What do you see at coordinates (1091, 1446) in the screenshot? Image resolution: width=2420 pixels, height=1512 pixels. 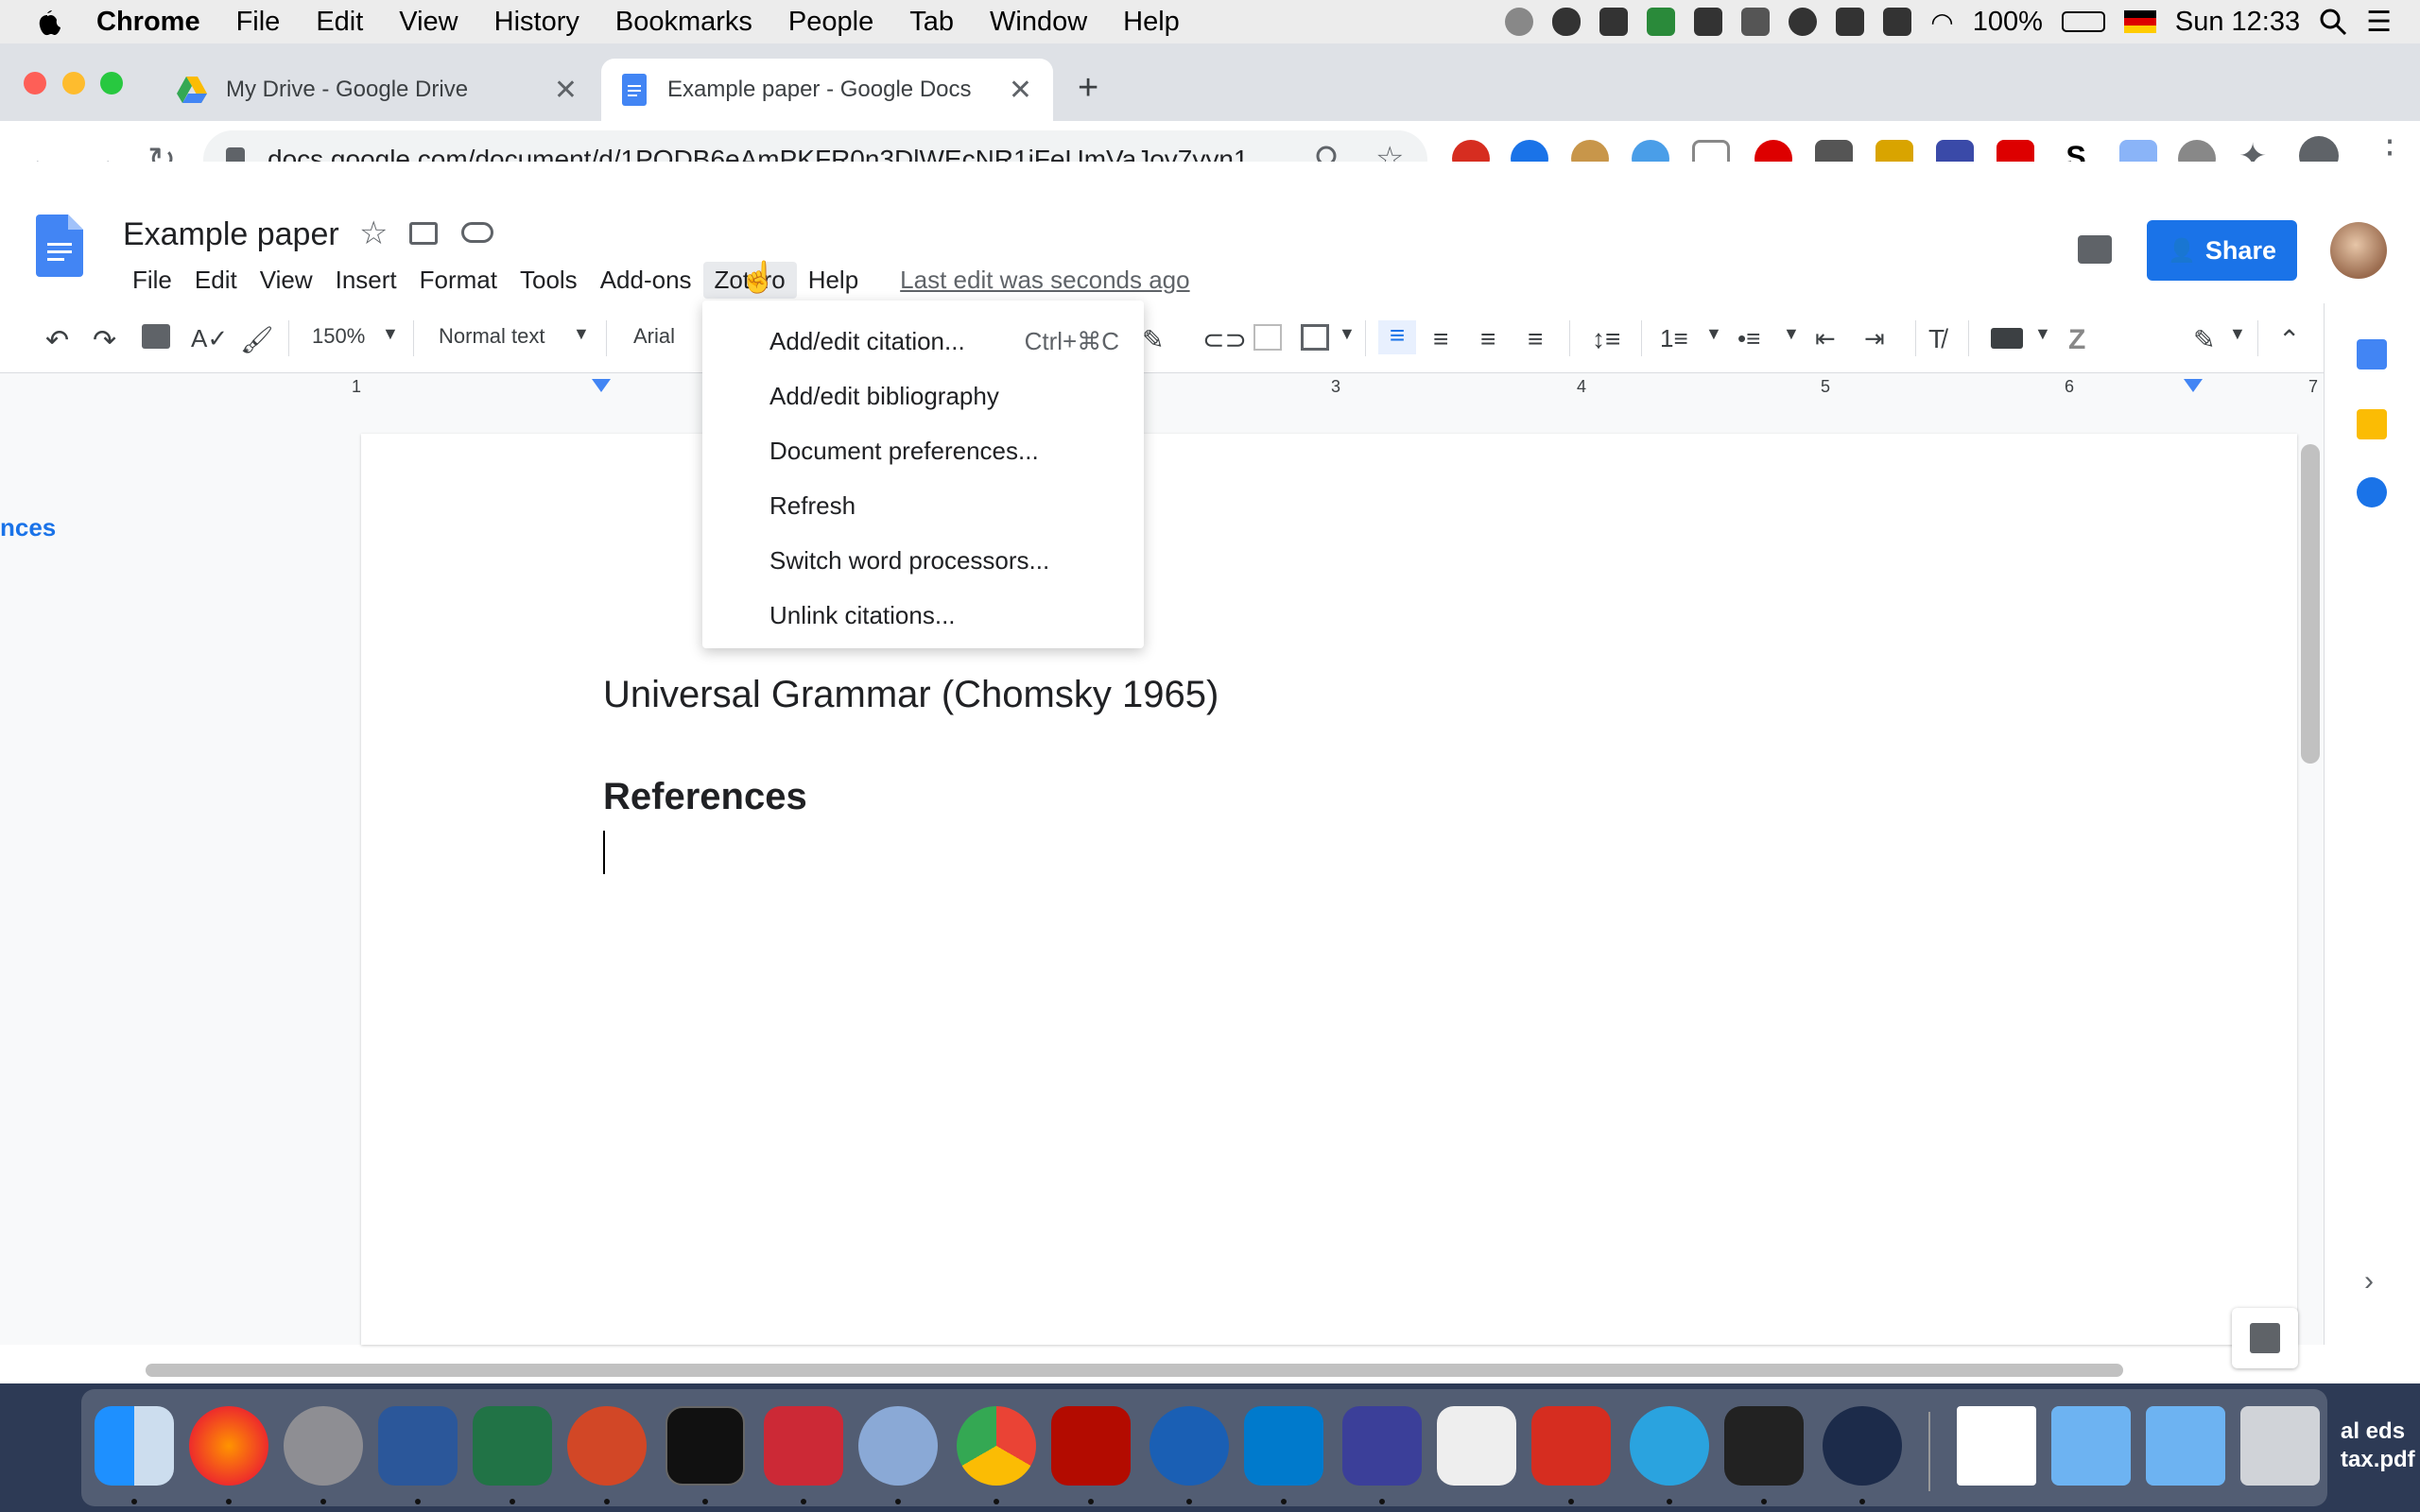 I see `acrobat-icon` at bounding box center [1091, 1446].